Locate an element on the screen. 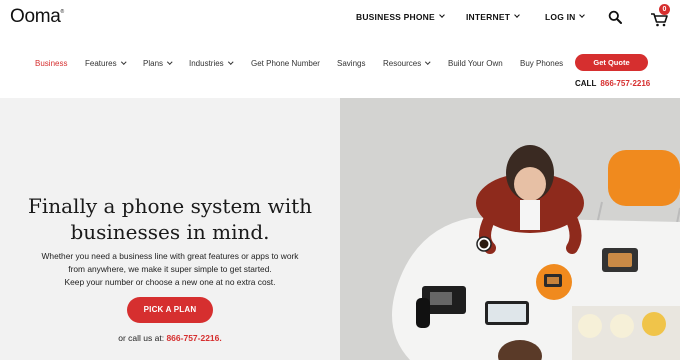  subnav-label: Industries is located at coordinates (206, 63).